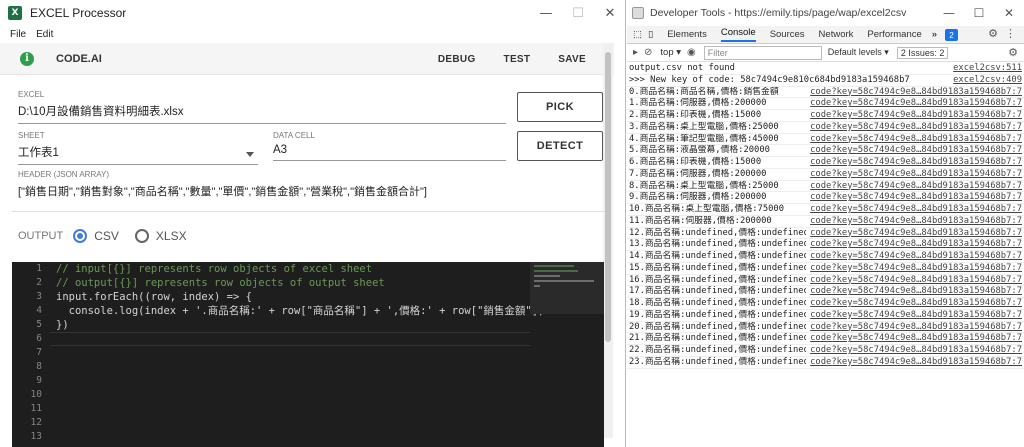  I want to click on code-line: input.forEach((row, index) => {, so click(291, 297).